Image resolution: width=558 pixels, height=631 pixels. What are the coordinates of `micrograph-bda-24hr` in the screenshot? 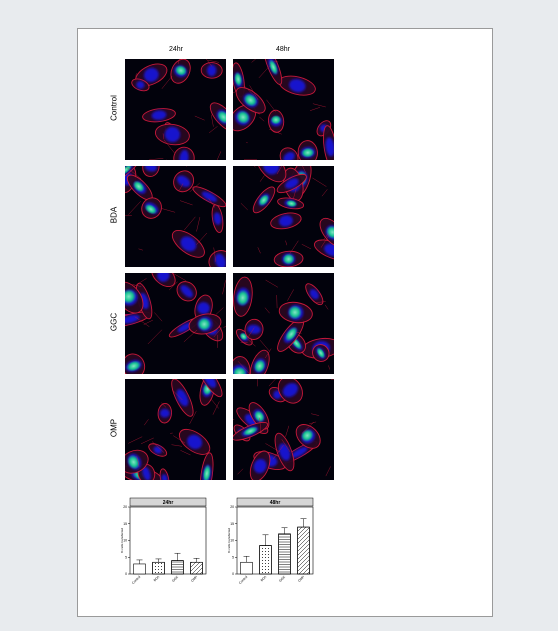 It's located at (175, 216).